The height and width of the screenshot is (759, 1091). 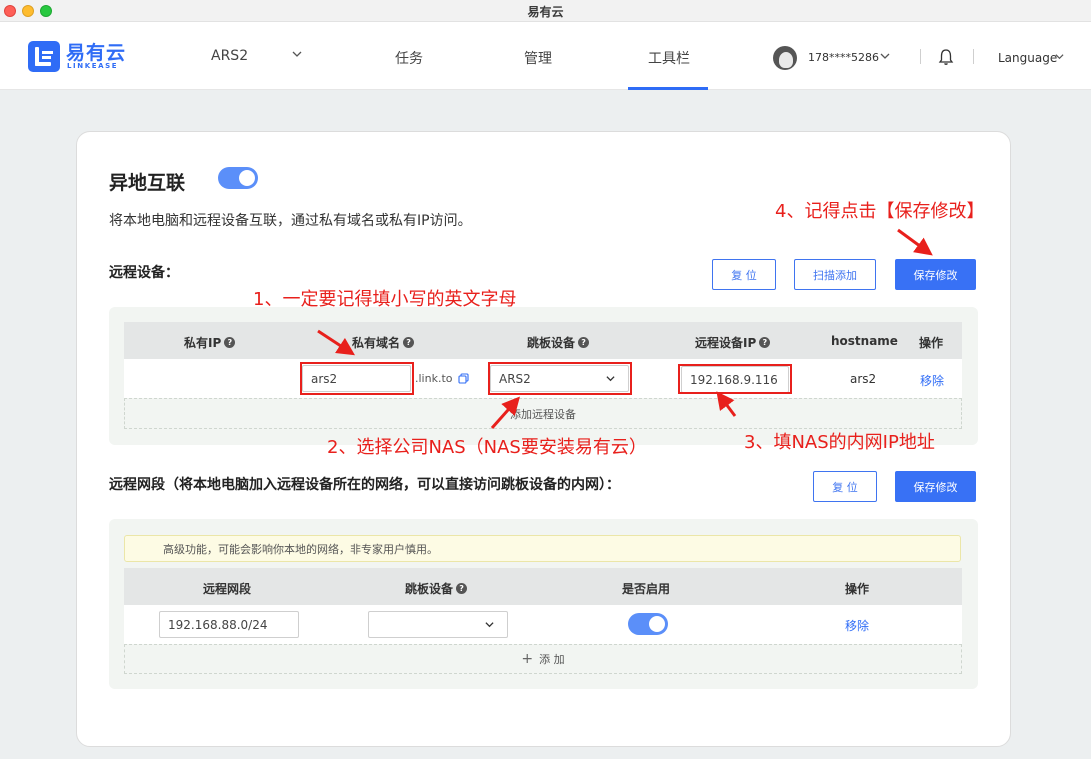 What do you see at coordinates (538, 58) in the screenshot?
I see `nav-manage: 管理` at bounding box center [538, 58].